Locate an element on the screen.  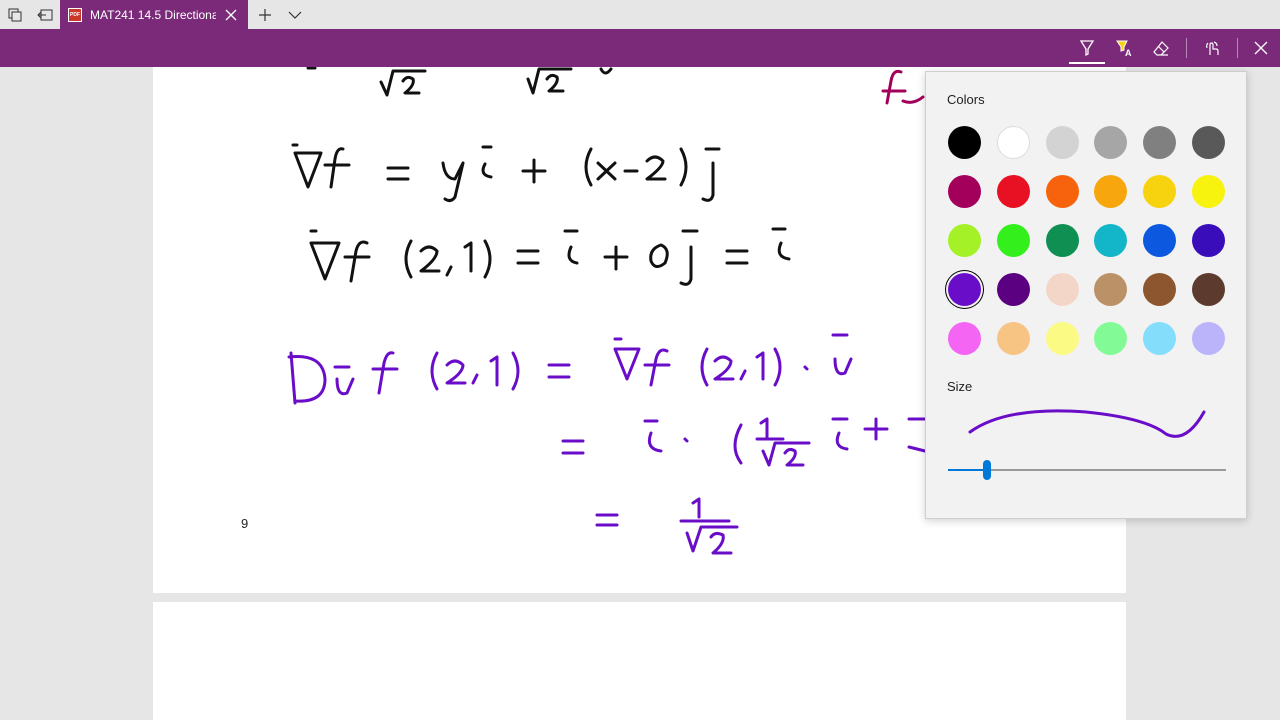
close-tab-button is located at coordinates (231, 15).